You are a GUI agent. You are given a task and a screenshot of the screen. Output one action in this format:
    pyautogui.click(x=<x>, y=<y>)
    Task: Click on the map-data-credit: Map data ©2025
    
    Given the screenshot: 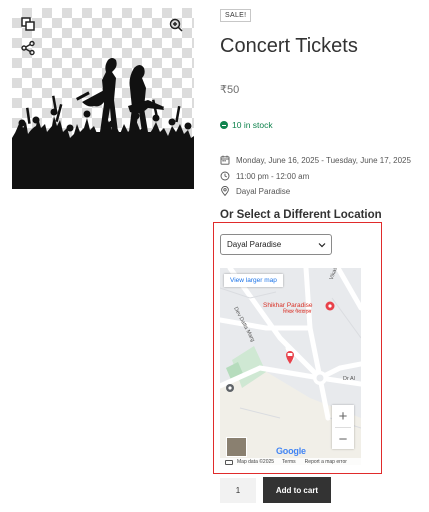 What is the action you would take?
    pyautogui.click(x=256, y=462)
    